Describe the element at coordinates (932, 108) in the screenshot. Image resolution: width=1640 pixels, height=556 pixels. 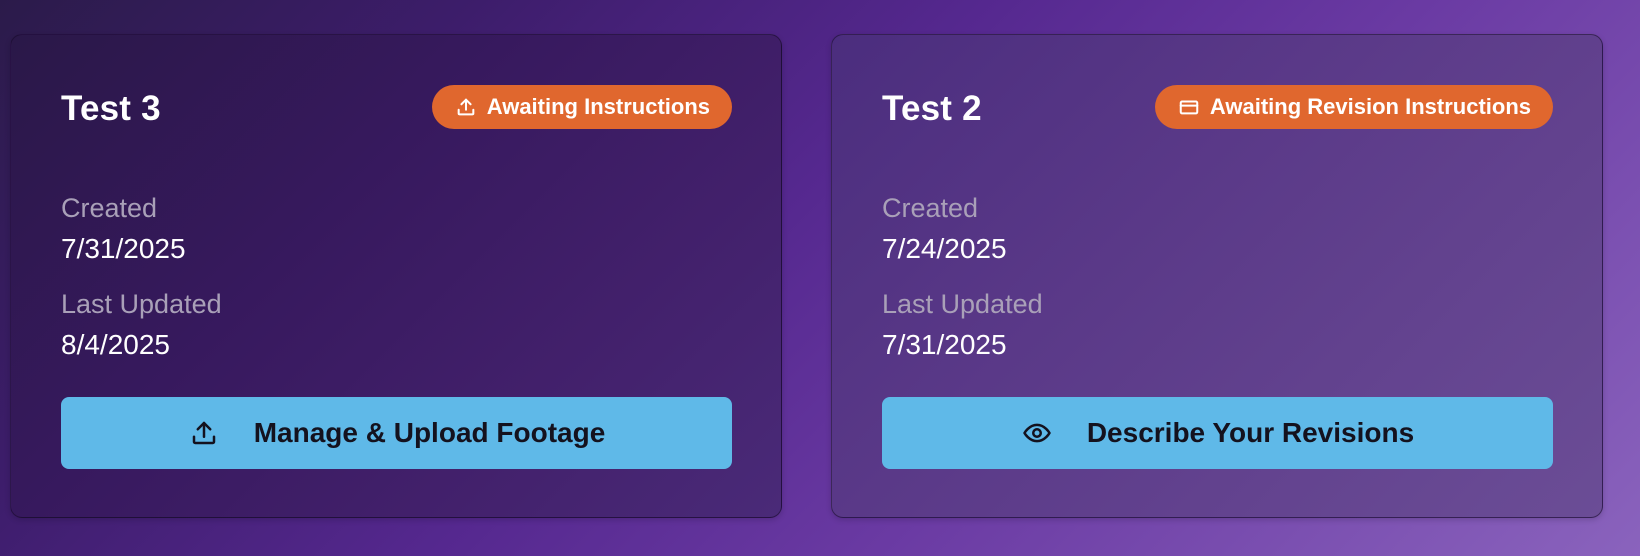
I see `card-title: Test 2` at that location.